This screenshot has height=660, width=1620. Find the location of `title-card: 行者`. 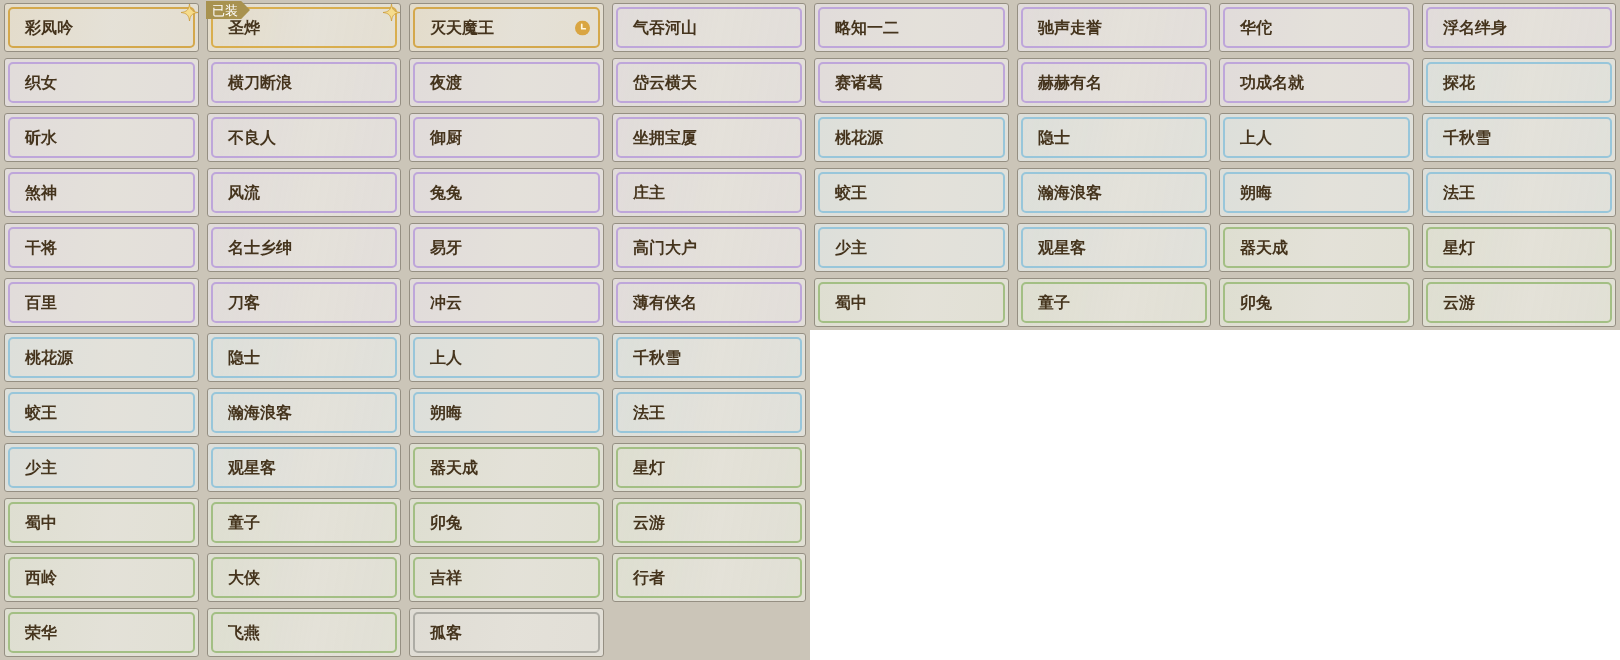

title-card: 行者 is located at coordinates (708, 577).